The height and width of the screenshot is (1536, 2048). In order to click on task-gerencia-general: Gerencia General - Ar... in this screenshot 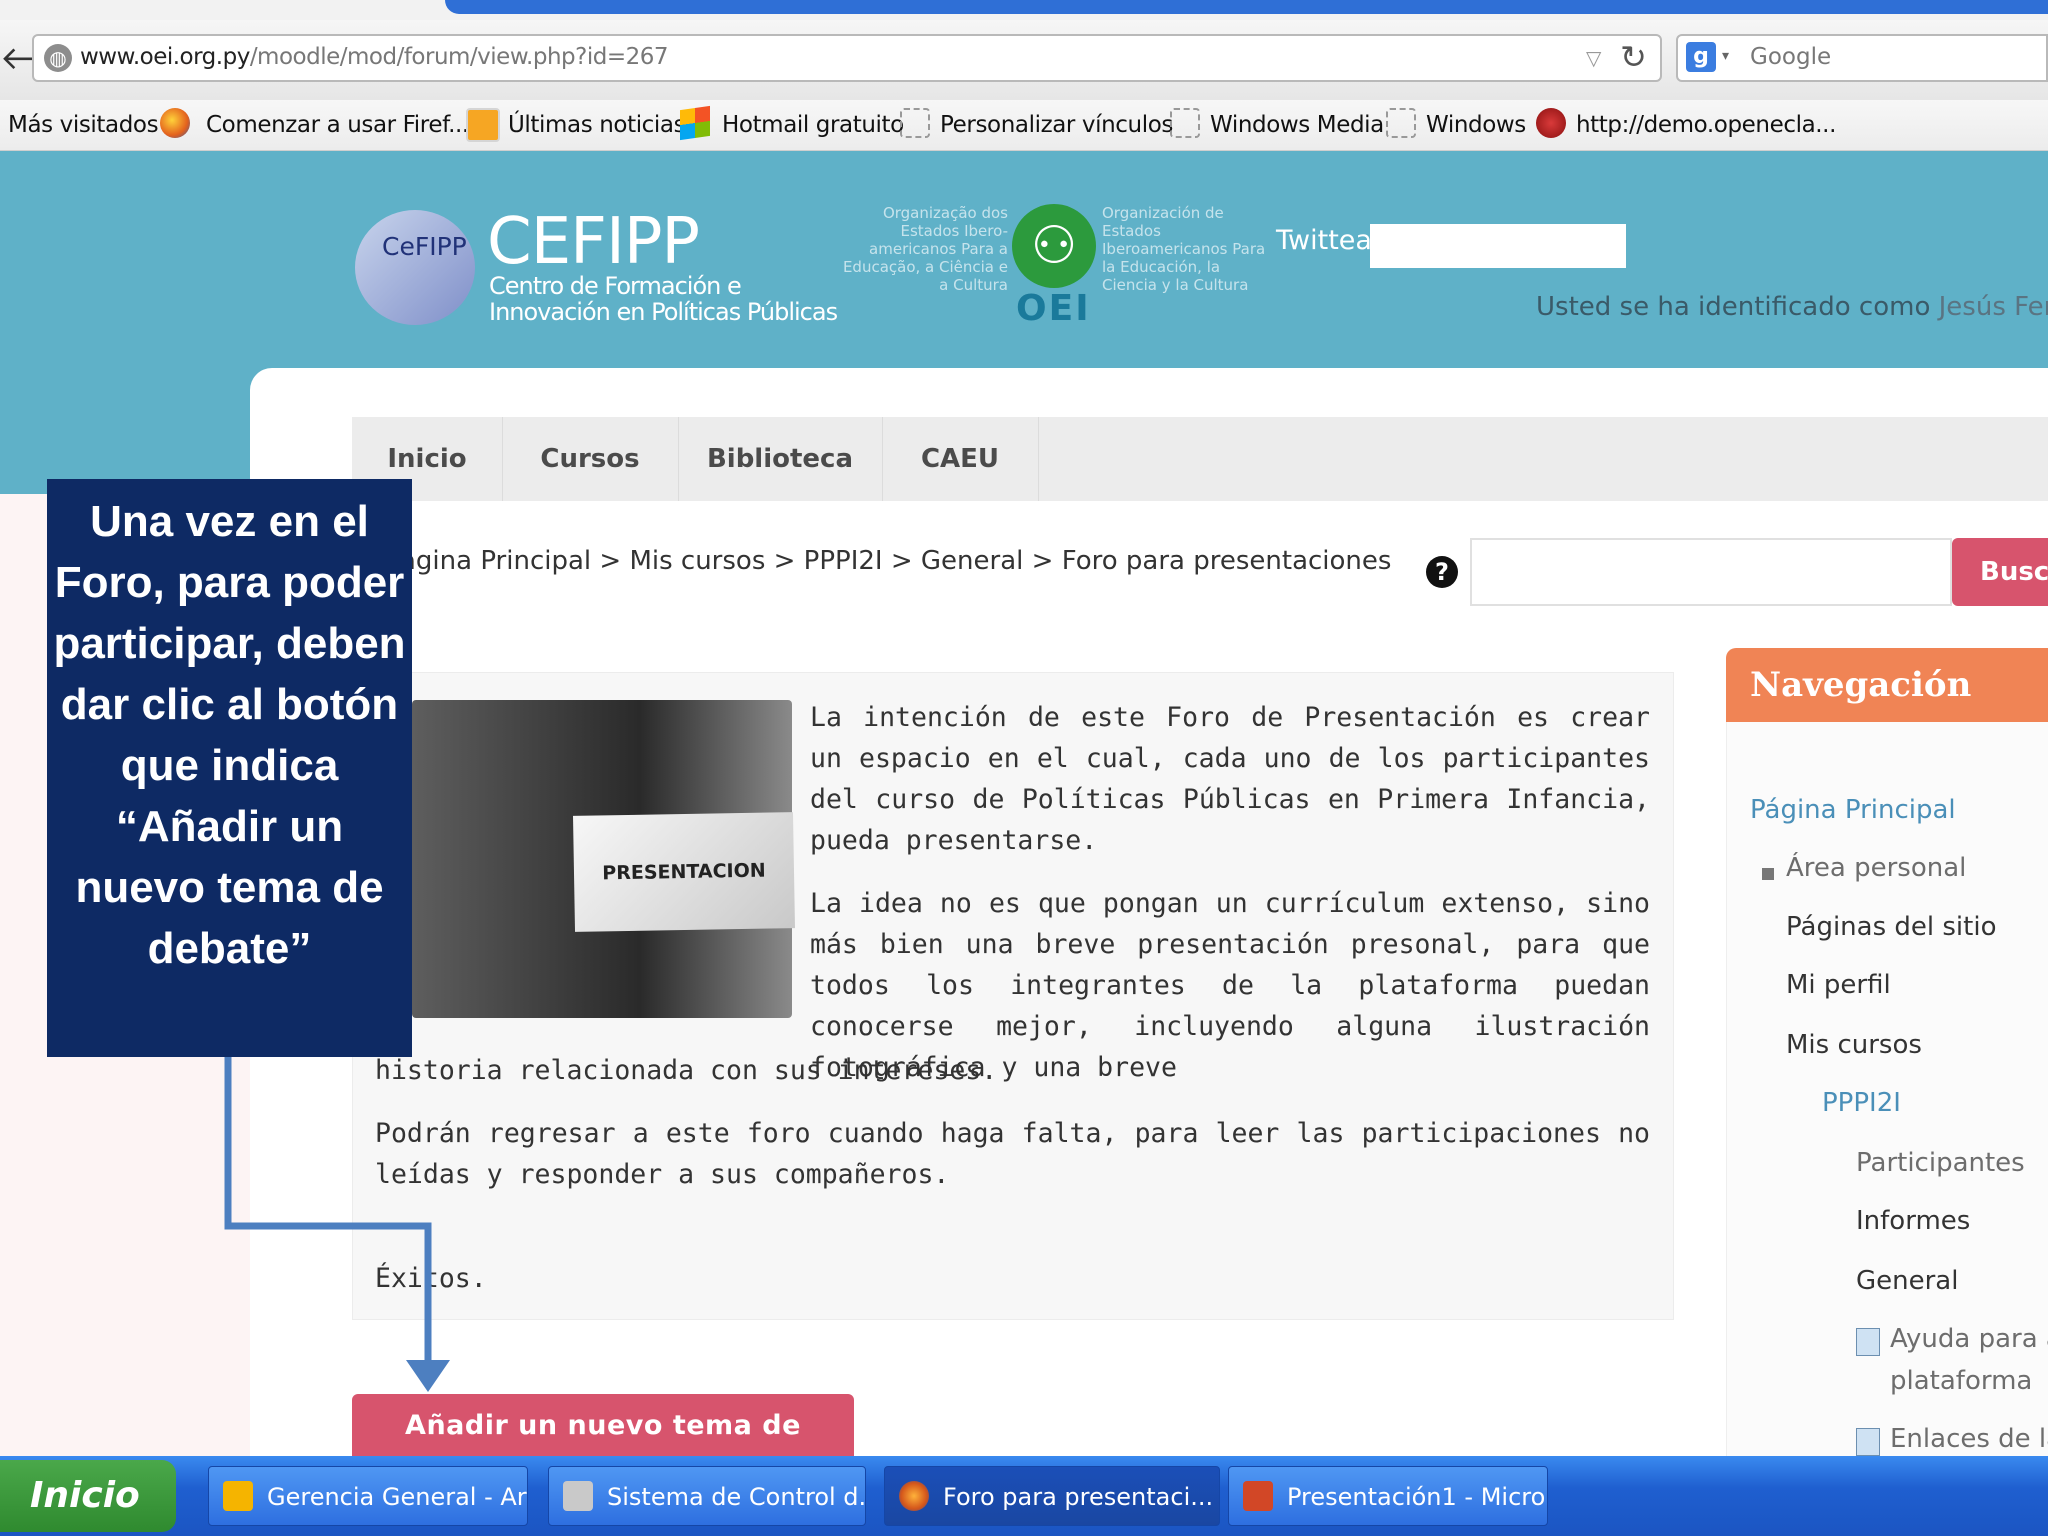, I will do `click(368, 1496)`.